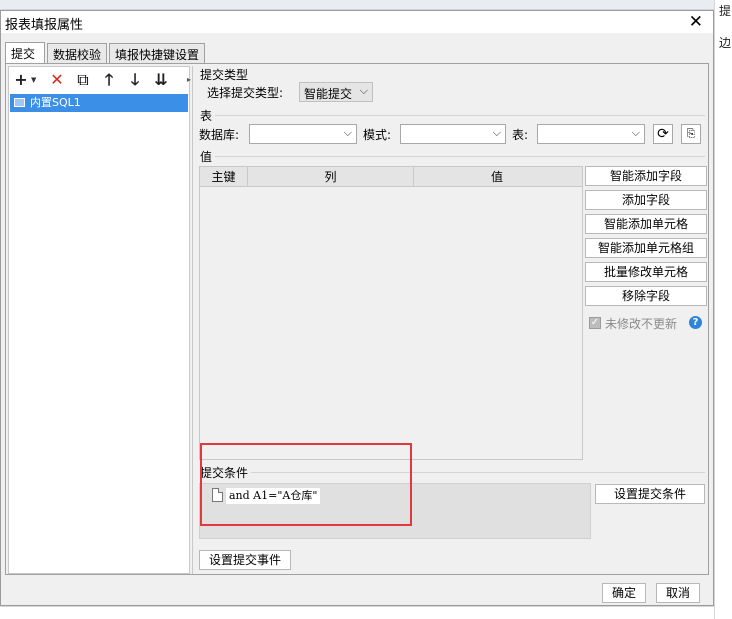 The height and width of the screenshot is (619, 732). I want to click on mode-label: 模式:, so click(377, 135).